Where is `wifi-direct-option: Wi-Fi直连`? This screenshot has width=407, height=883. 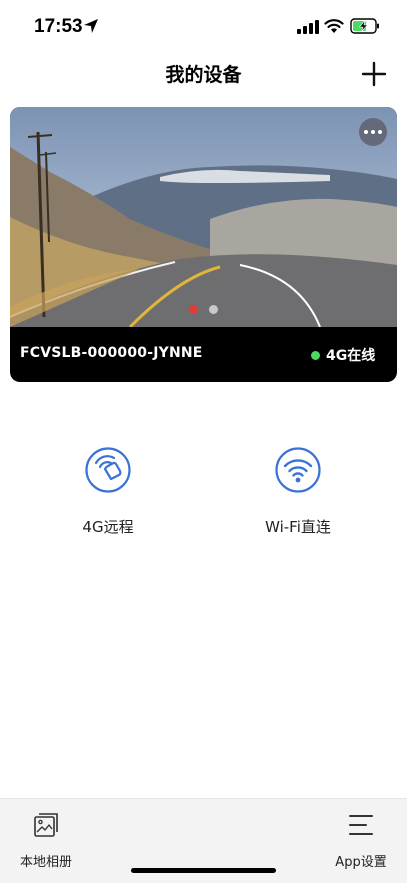
wifi-direct-option: Wi-Fi直连 is located at coordinates (298, 496).